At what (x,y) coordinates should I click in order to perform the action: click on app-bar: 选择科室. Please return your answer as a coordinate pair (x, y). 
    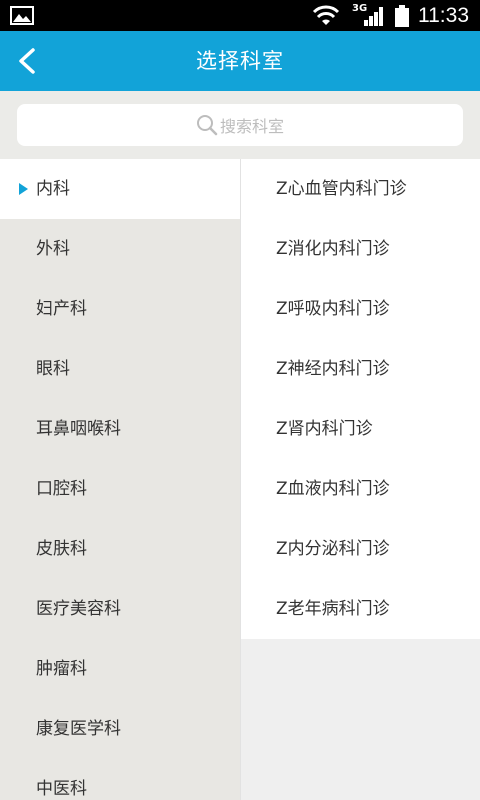
    Looking at the image, I should click on (240, 61).